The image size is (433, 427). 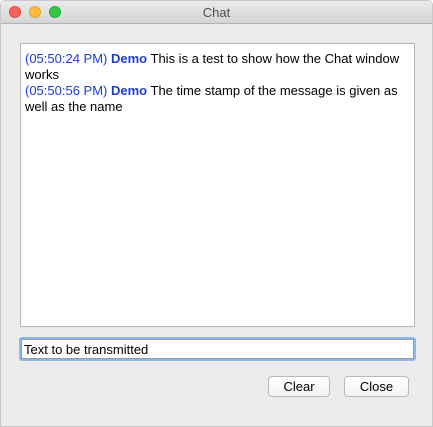 What do you see at coordinates (299, 386) in the screenshot?
I see `clear-button: Clear` at bounding box center [299, 386].